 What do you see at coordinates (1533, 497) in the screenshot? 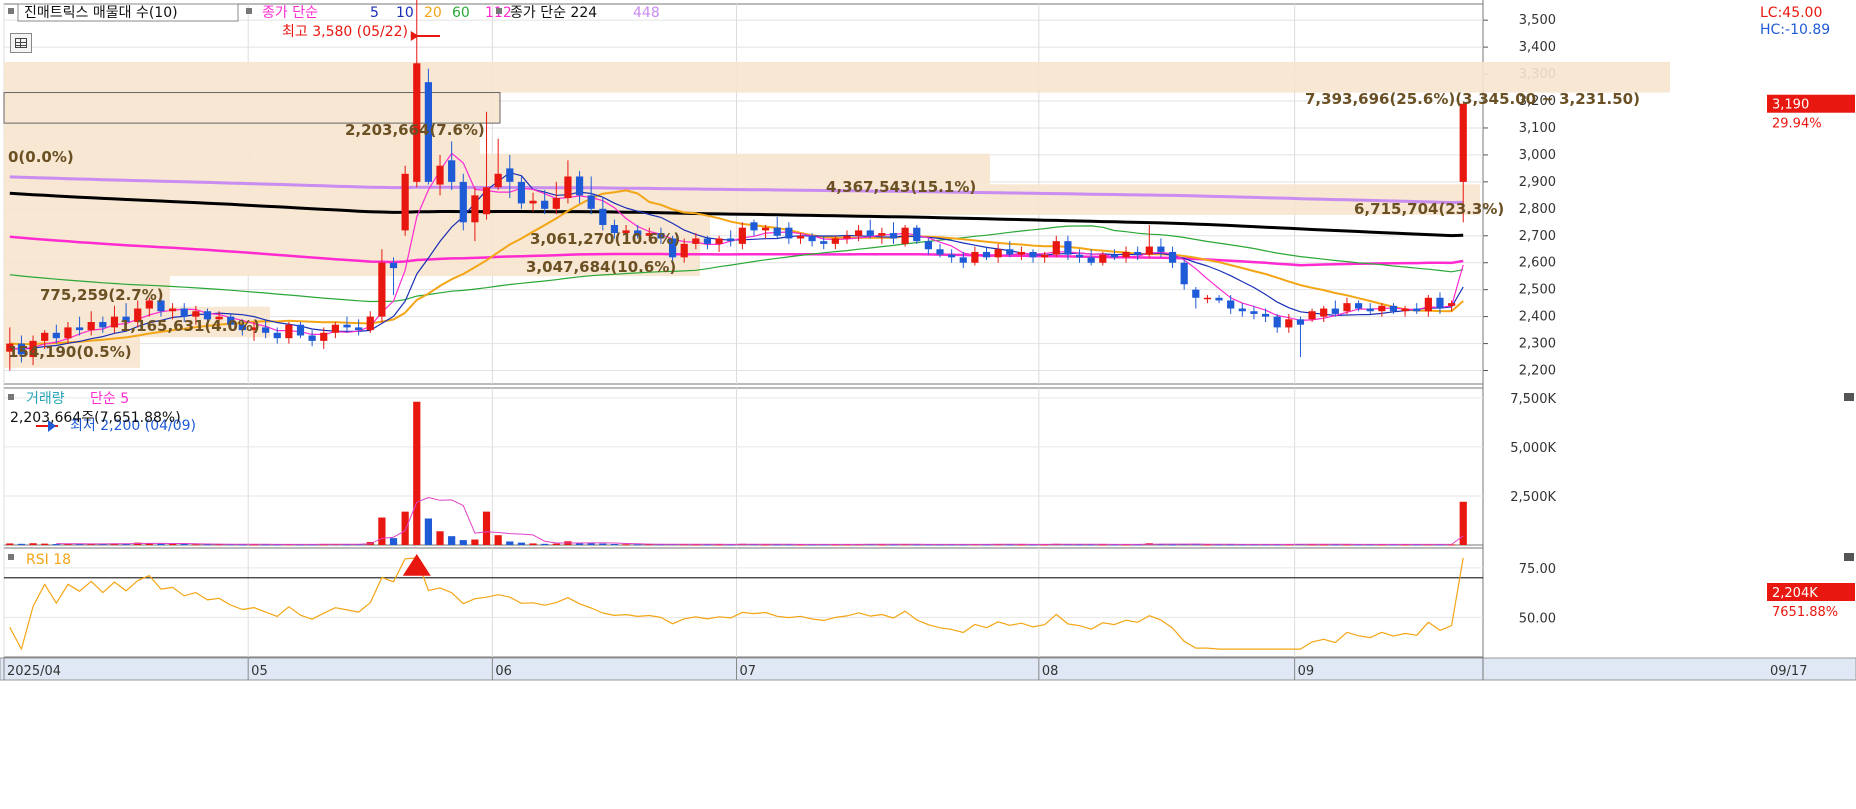
I see `volume-axis-label: 2,500K` at bounding box center [1533, 497].